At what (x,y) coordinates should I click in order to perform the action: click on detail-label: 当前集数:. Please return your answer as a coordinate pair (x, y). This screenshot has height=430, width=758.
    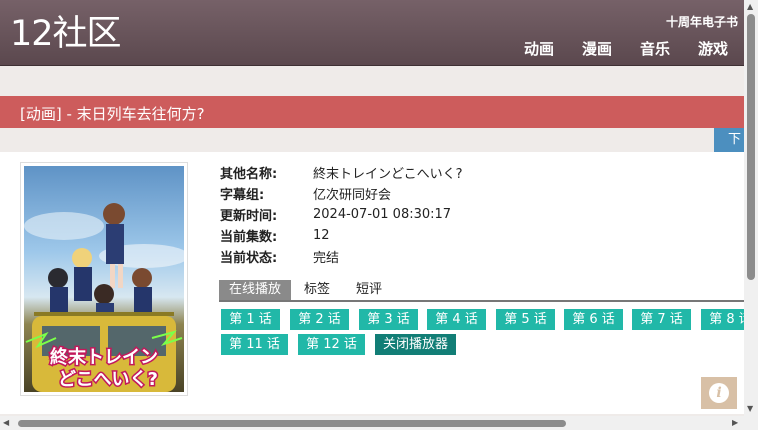
    Looking at the image, I should click on (249, 237).